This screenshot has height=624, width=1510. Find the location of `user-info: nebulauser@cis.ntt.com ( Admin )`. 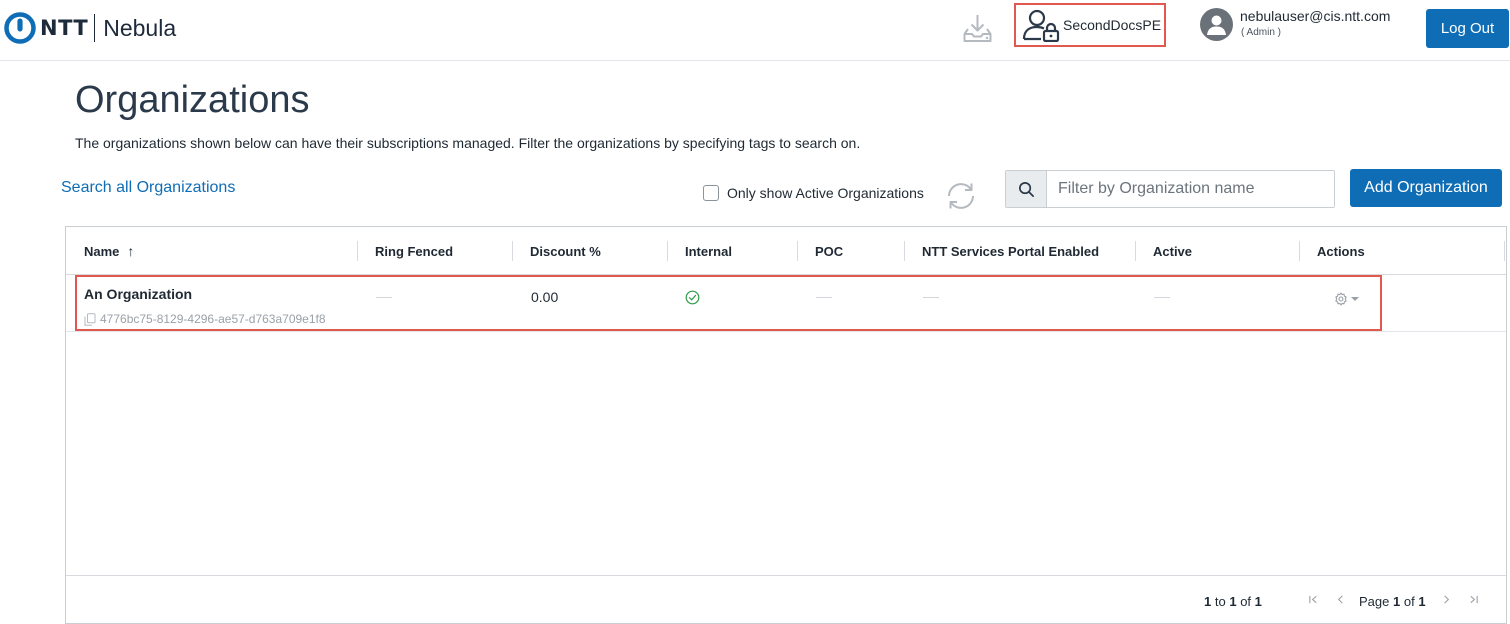

user-info: nebulauser@cis.ntt.com ( Admin ) is located at coordinates (1315, 24).